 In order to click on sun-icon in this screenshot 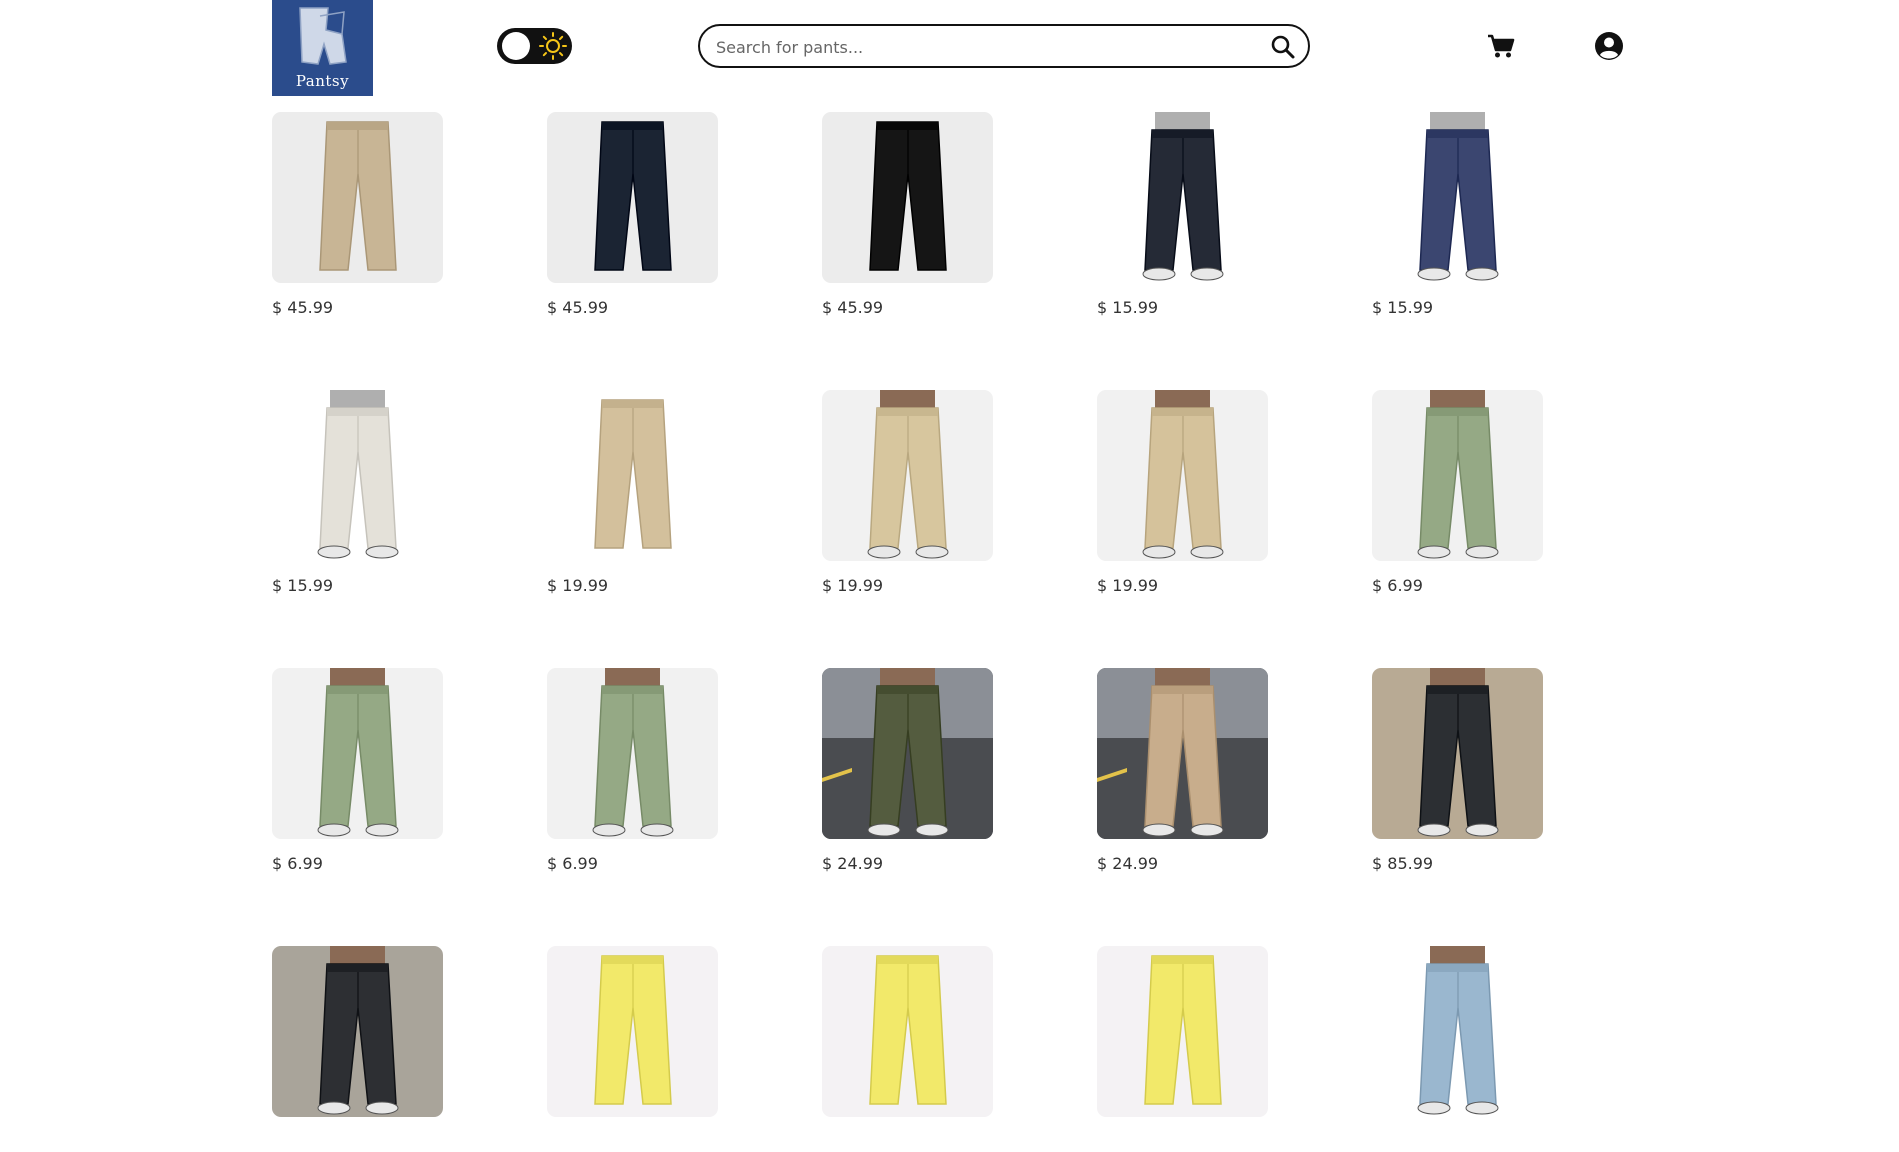, I will do `click(553, 46)`.